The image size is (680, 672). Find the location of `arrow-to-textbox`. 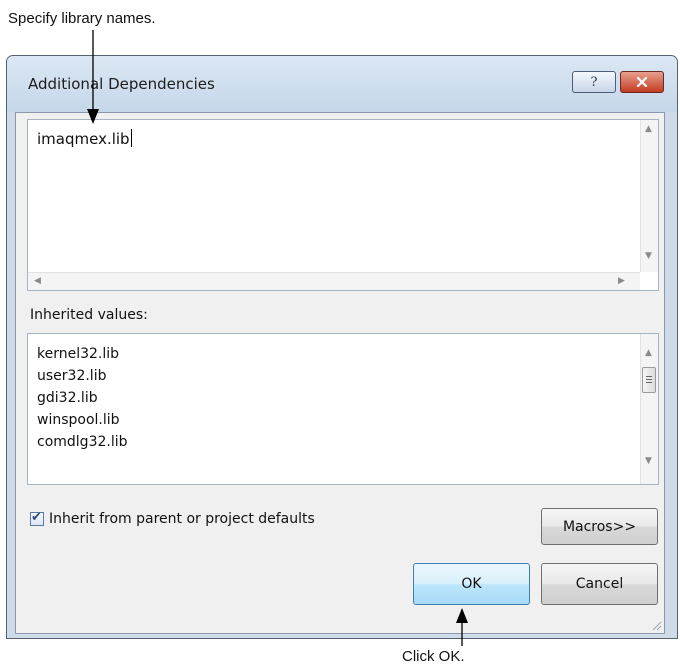

arrow-to-textbox is located at coordinates (93, 77).